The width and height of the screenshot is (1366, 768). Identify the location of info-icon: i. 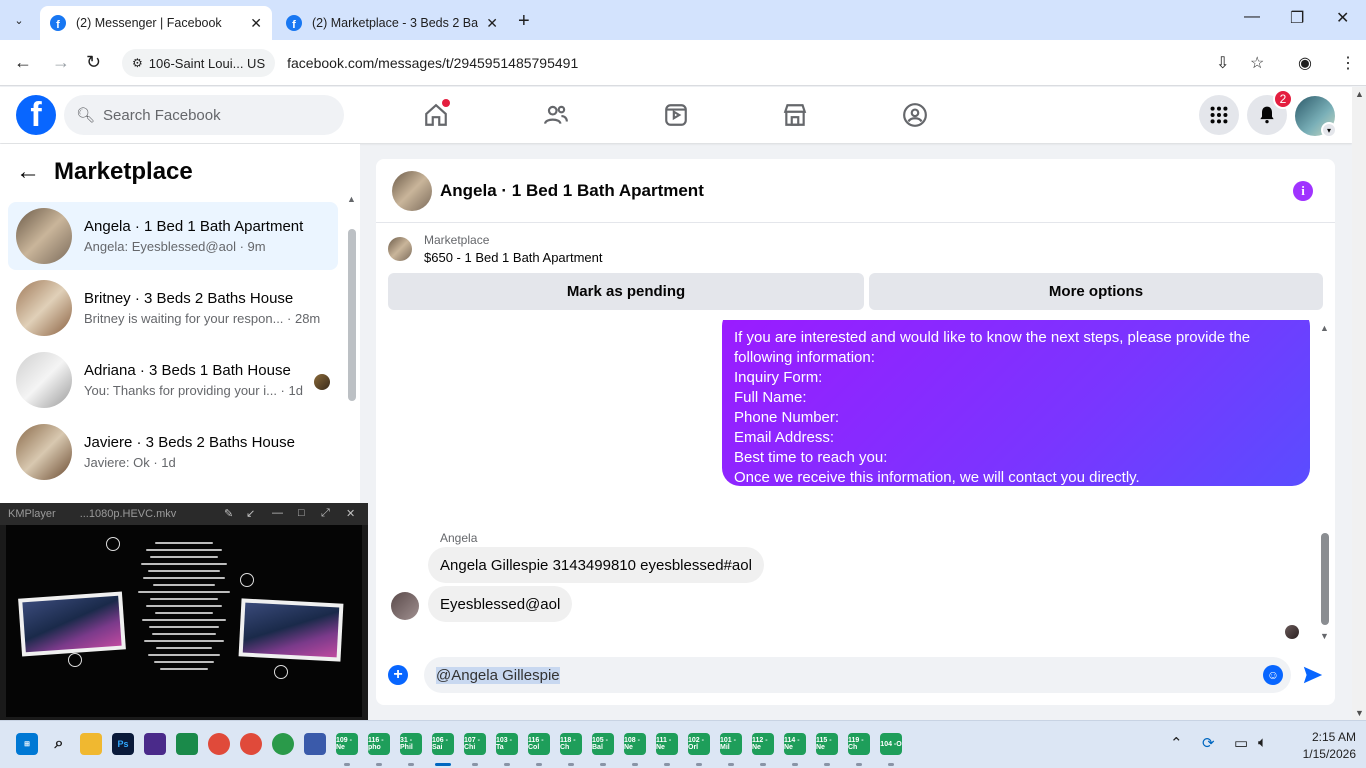
(1303, 191).